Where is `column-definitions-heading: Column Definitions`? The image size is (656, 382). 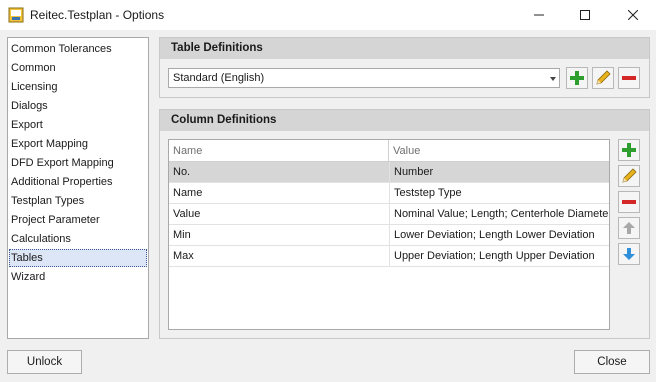
column-definitions-heading: Column Definitions is located at coordinates (404, 120).